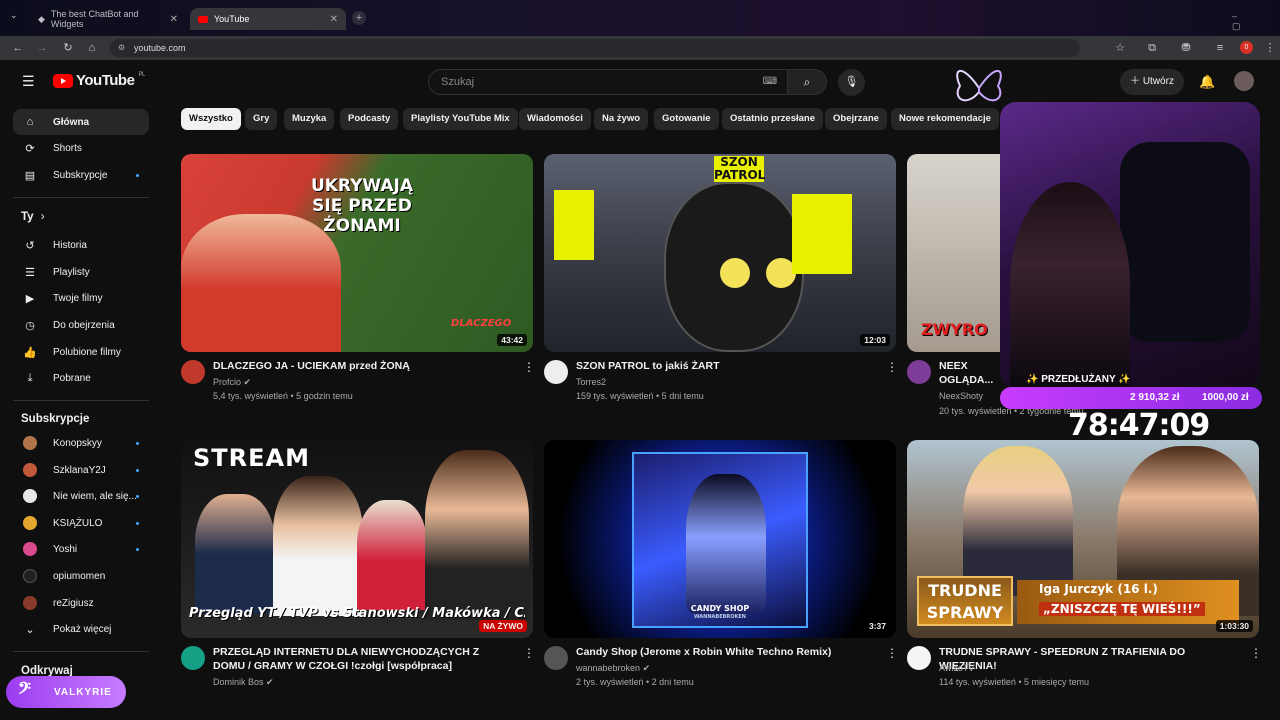 This screenshot has height=720, width=1280. Describe the element at coordinates (726, 366) in the screenshot. I see `video-title: SZON PATROL to jakiś ŻART` at that location.